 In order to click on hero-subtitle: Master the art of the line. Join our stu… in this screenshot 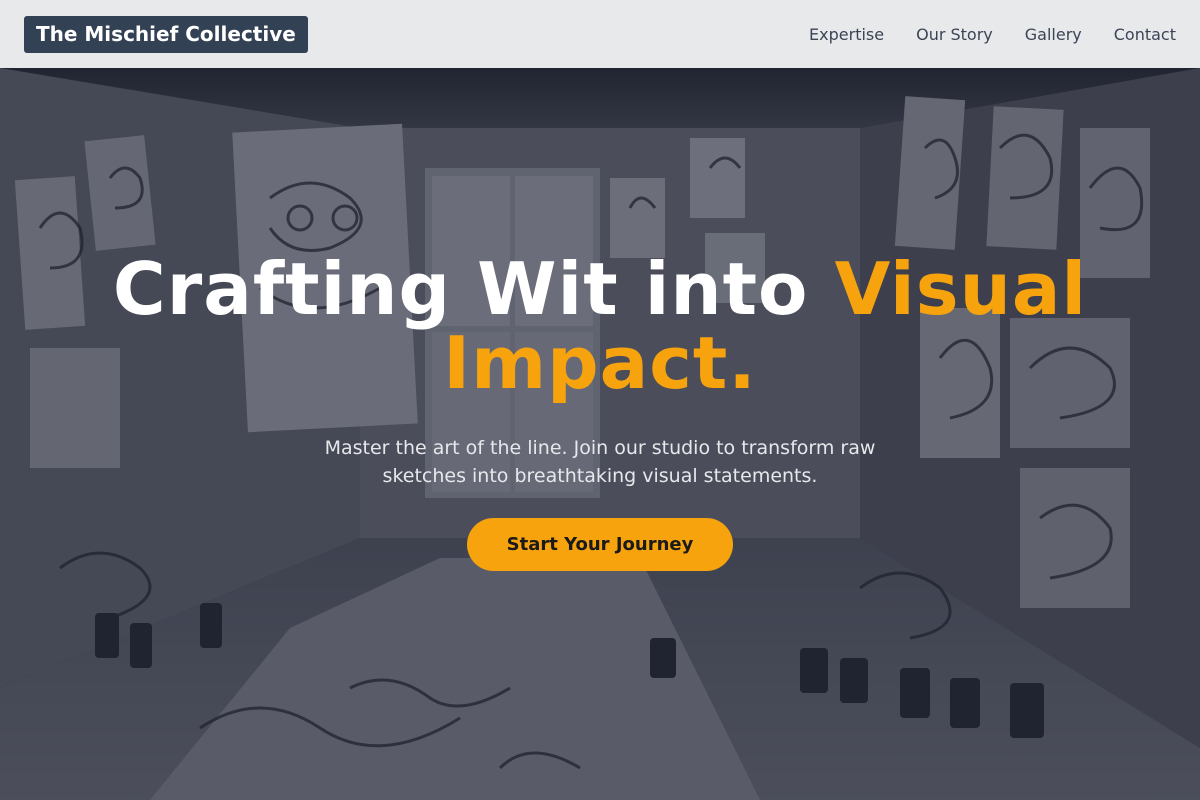, I will do `click(600, 462)`.